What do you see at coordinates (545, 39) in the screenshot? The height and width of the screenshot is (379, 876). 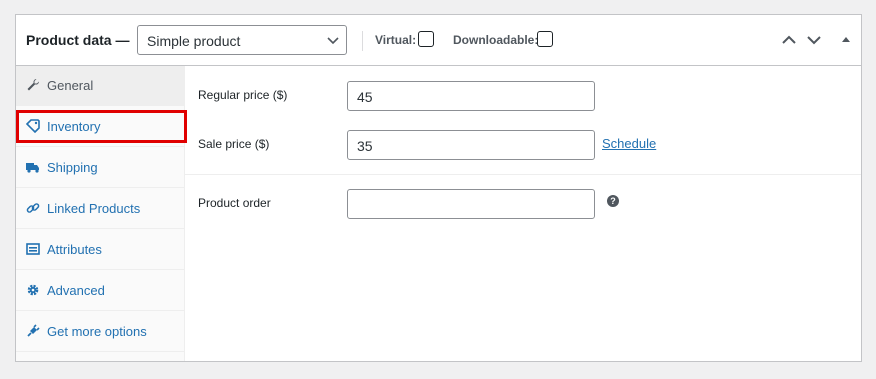 I see `downloadable-checkbox` at bounding box center [545, 39].